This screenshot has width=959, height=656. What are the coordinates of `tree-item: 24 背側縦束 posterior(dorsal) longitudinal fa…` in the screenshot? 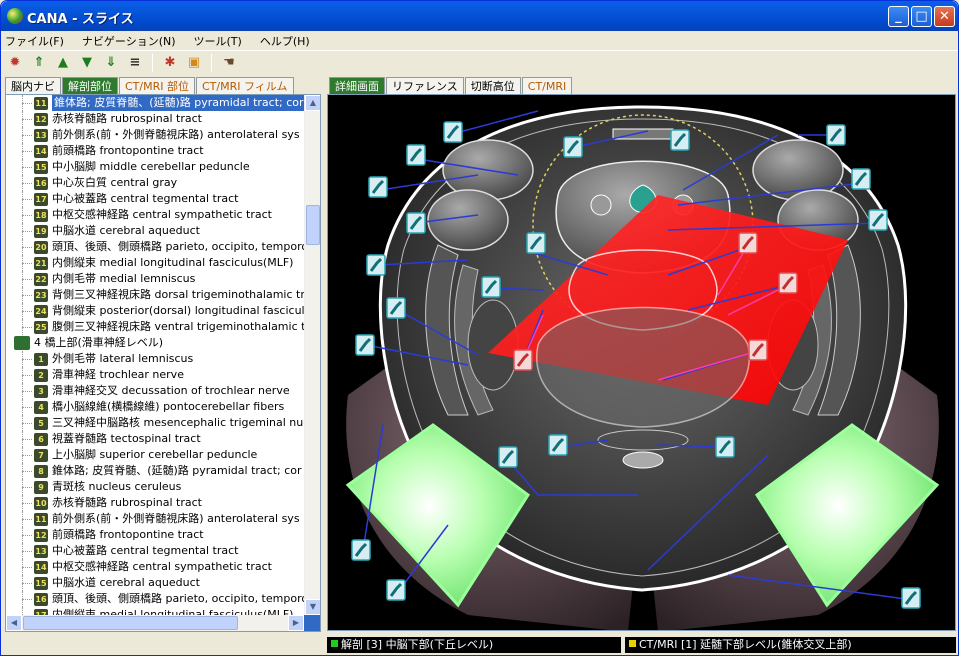 It's located at (156, 311).